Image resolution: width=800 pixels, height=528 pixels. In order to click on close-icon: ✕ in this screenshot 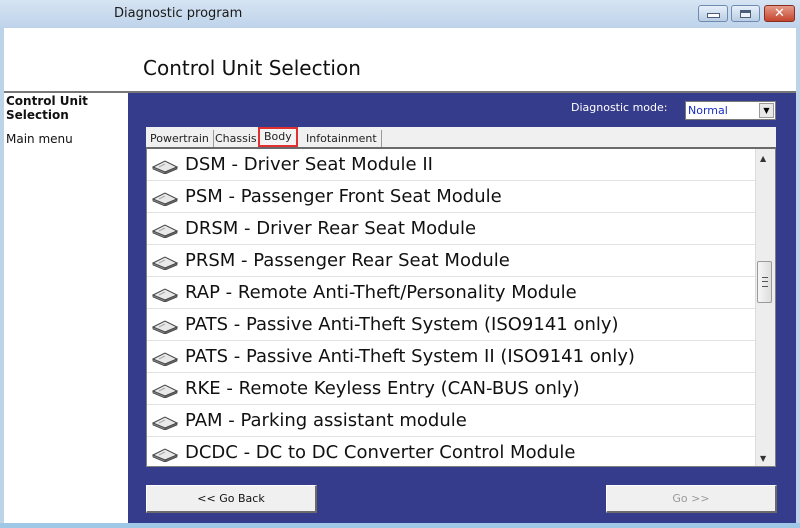, I will do `click(779, 13)`.